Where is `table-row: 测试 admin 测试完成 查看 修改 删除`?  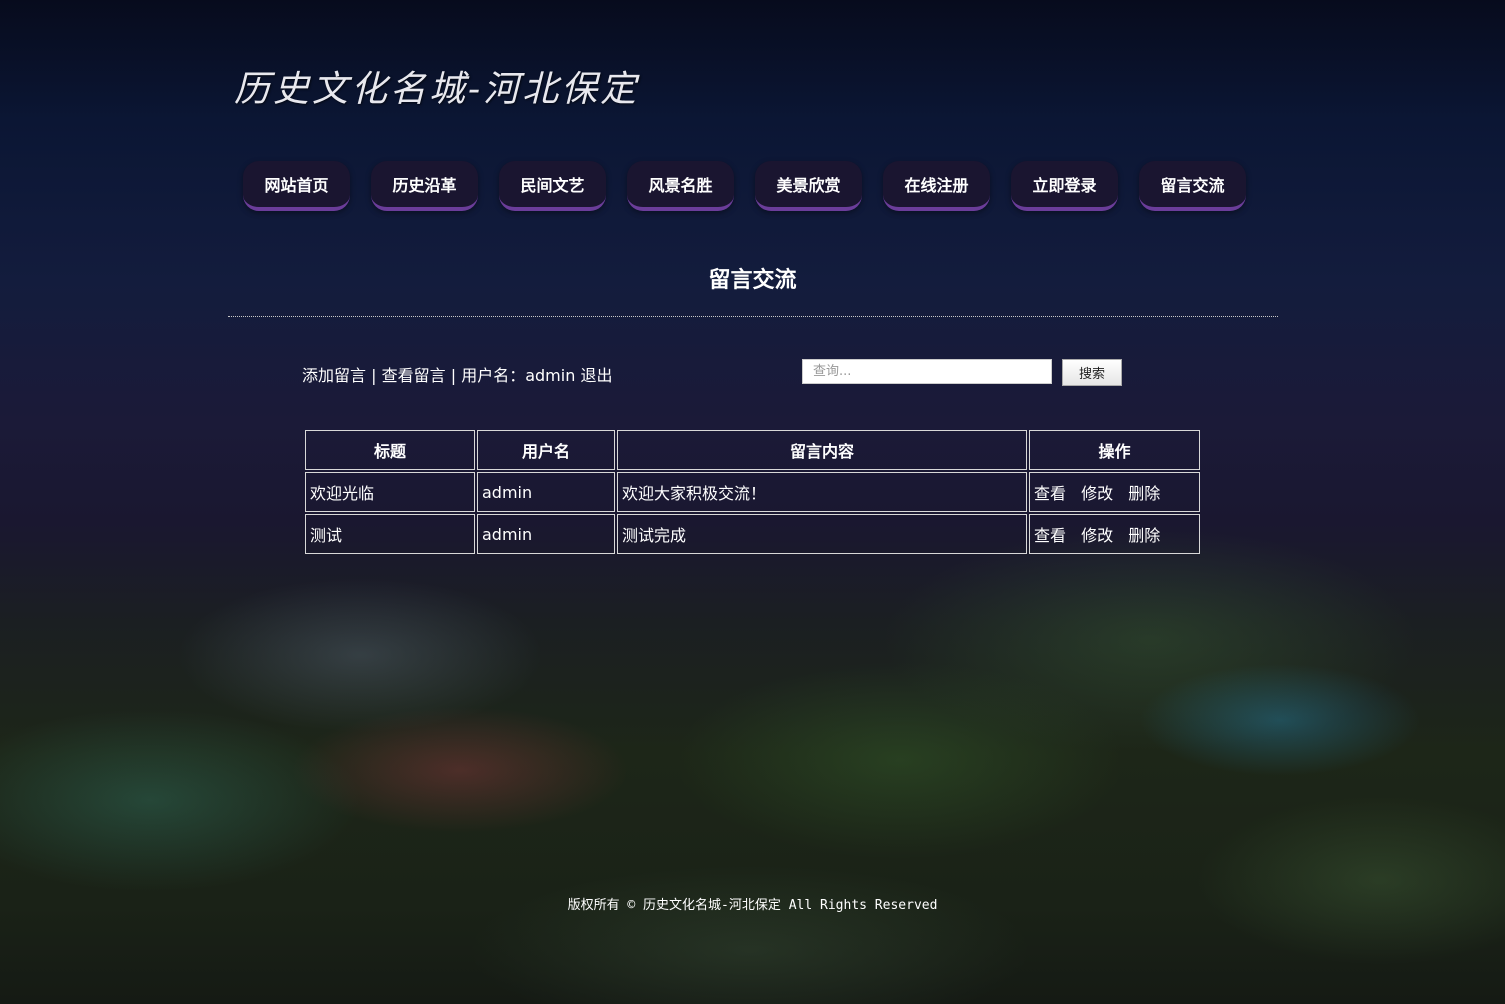 table-row: 测试 admin 测试完成 查看 修改 删除 is located at coordinates (752, 534).